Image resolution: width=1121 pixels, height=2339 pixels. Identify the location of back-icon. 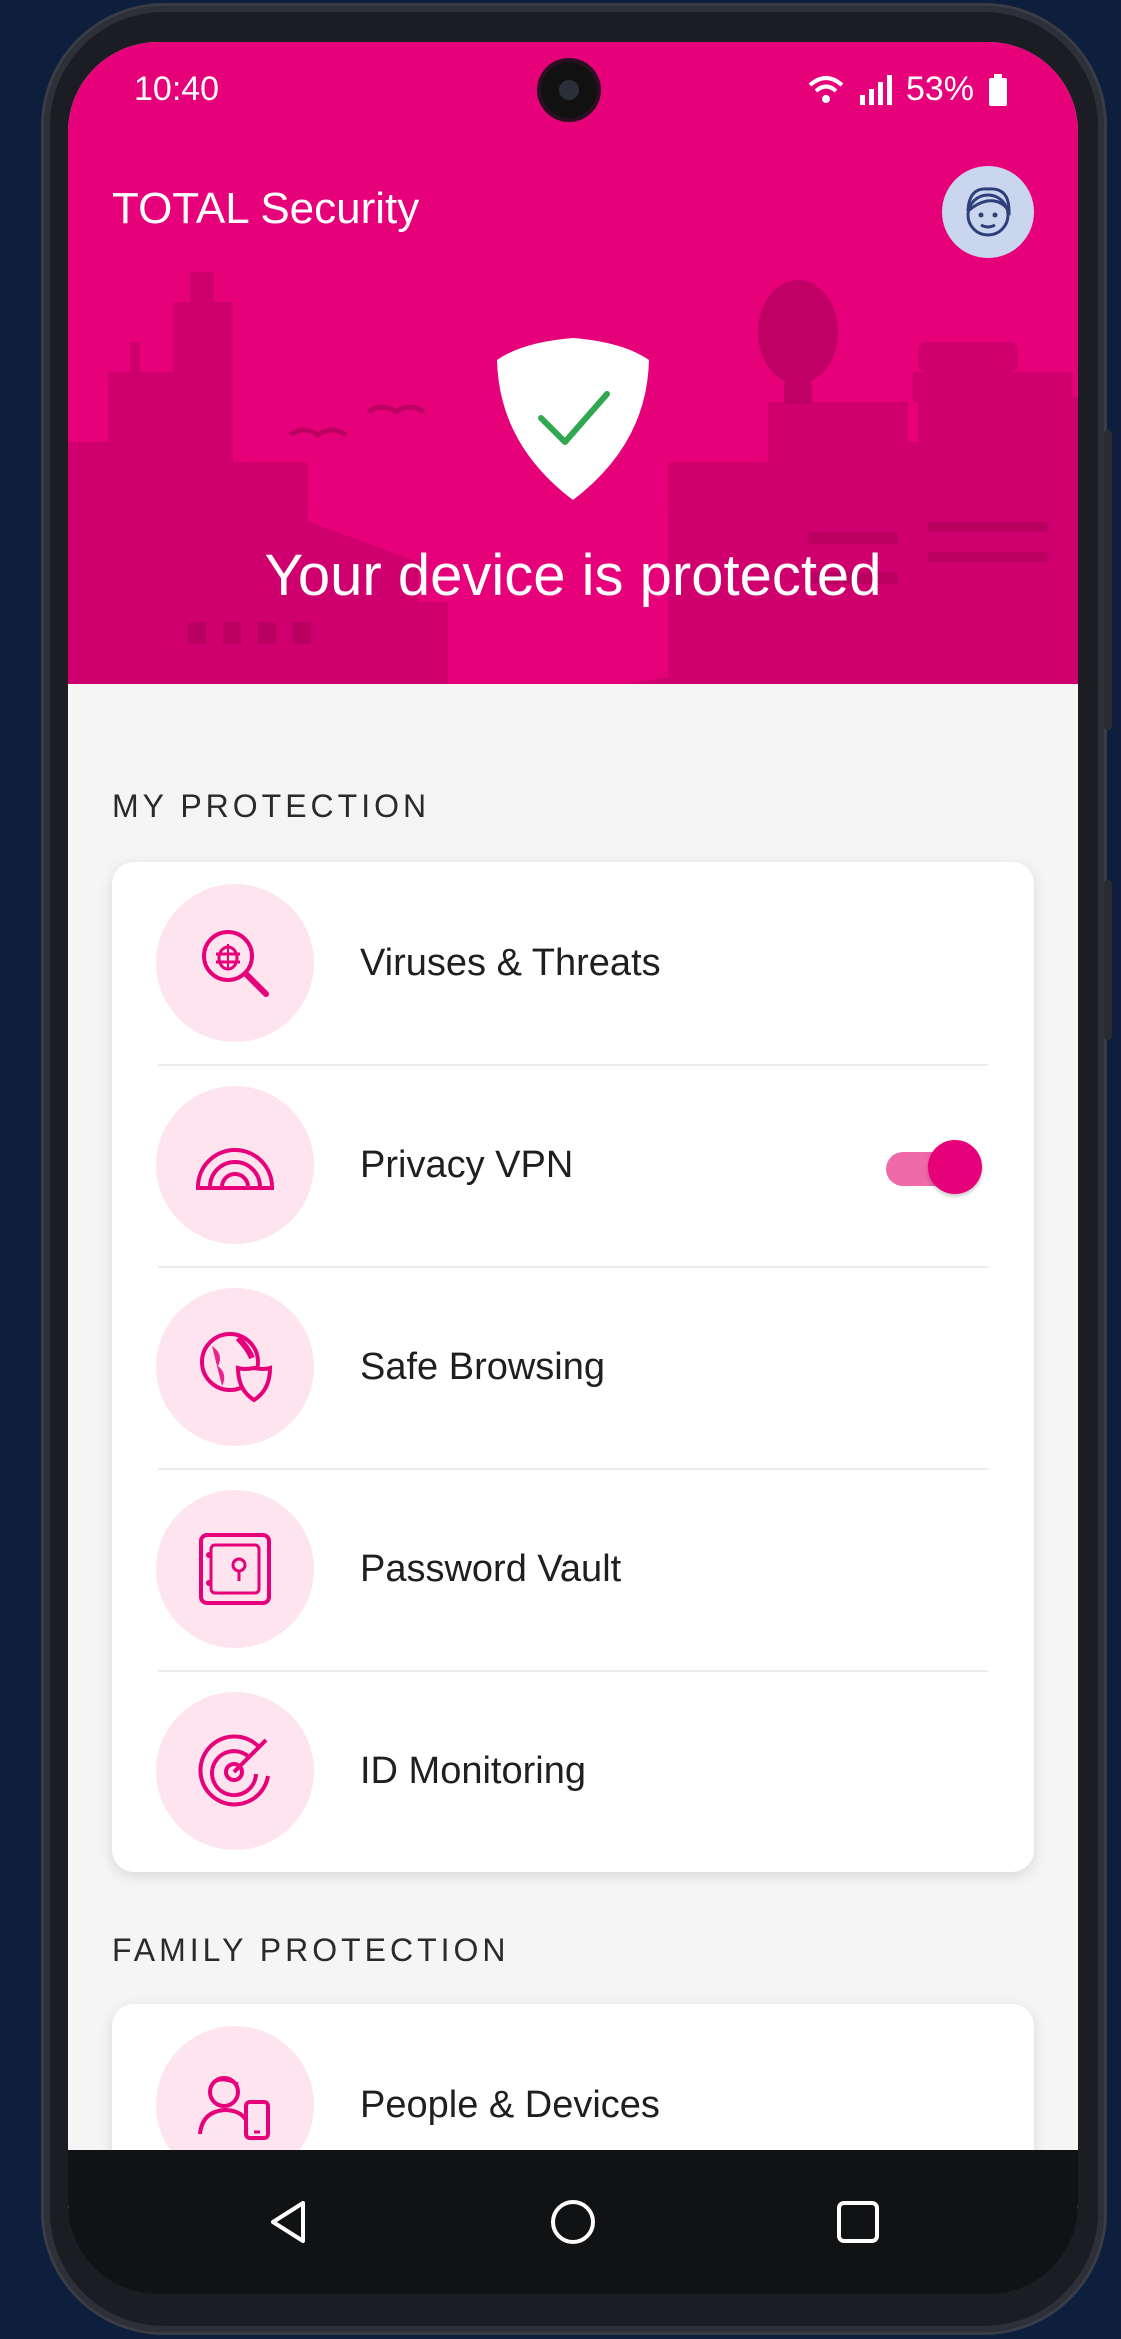
(288, 2222).